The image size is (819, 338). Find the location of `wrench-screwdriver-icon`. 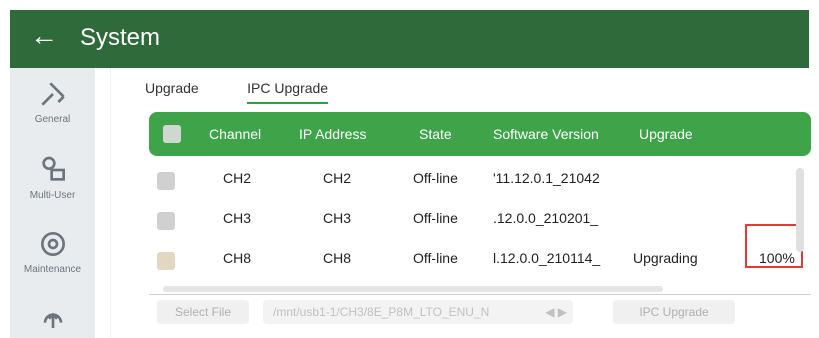

wrench-screwdriver-icon is located at coordinates (52, 94).